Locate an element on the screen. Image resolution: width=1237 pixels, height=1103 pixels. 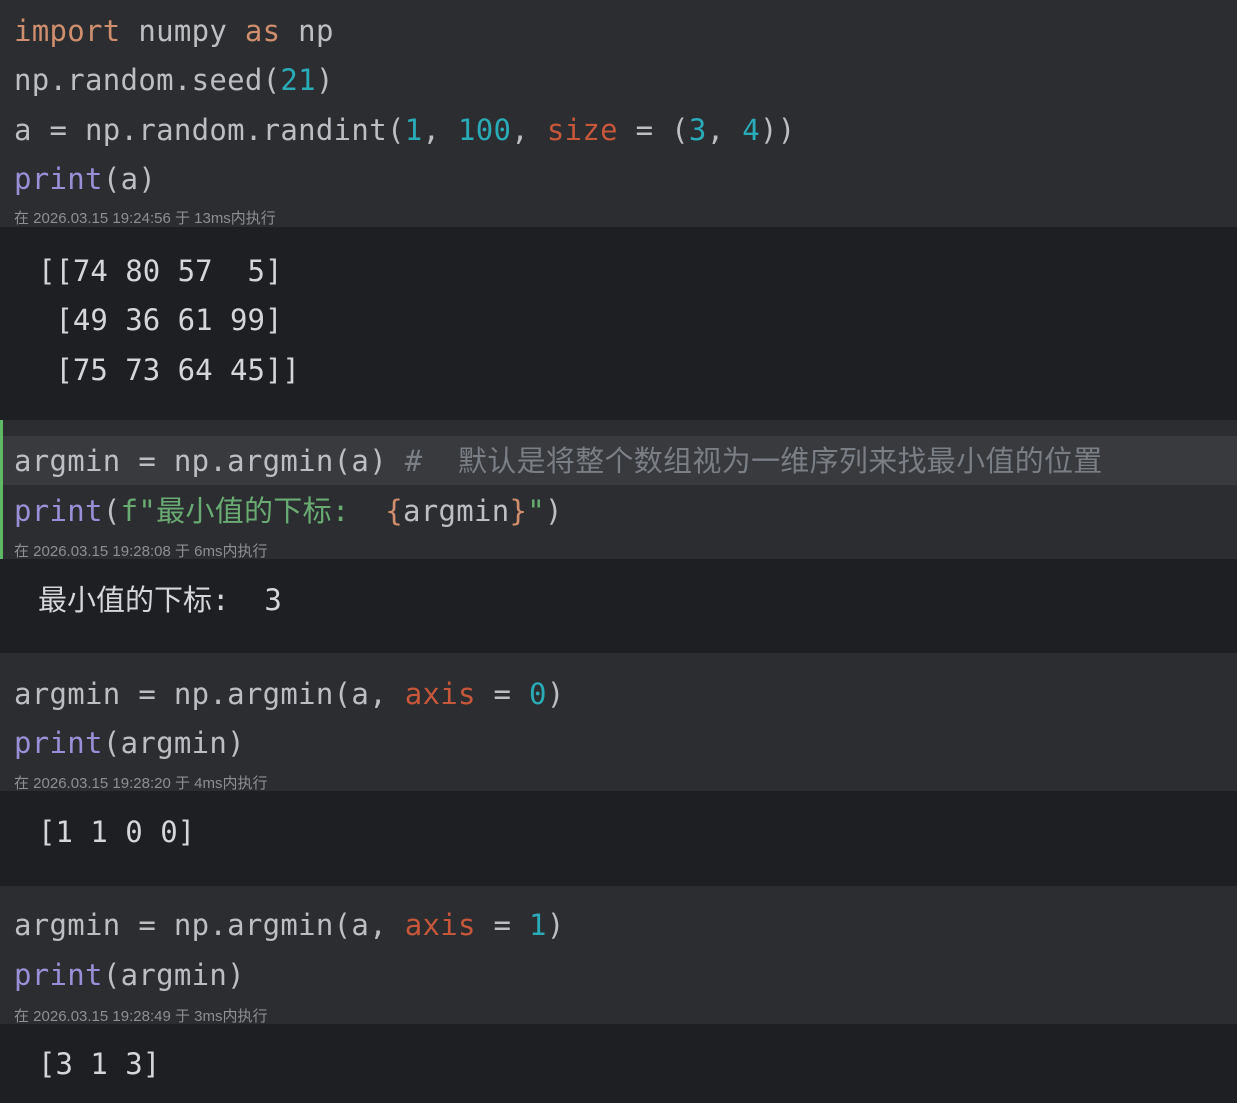
code-token: f"最小值的下标: is located at coordinates (253, 511).